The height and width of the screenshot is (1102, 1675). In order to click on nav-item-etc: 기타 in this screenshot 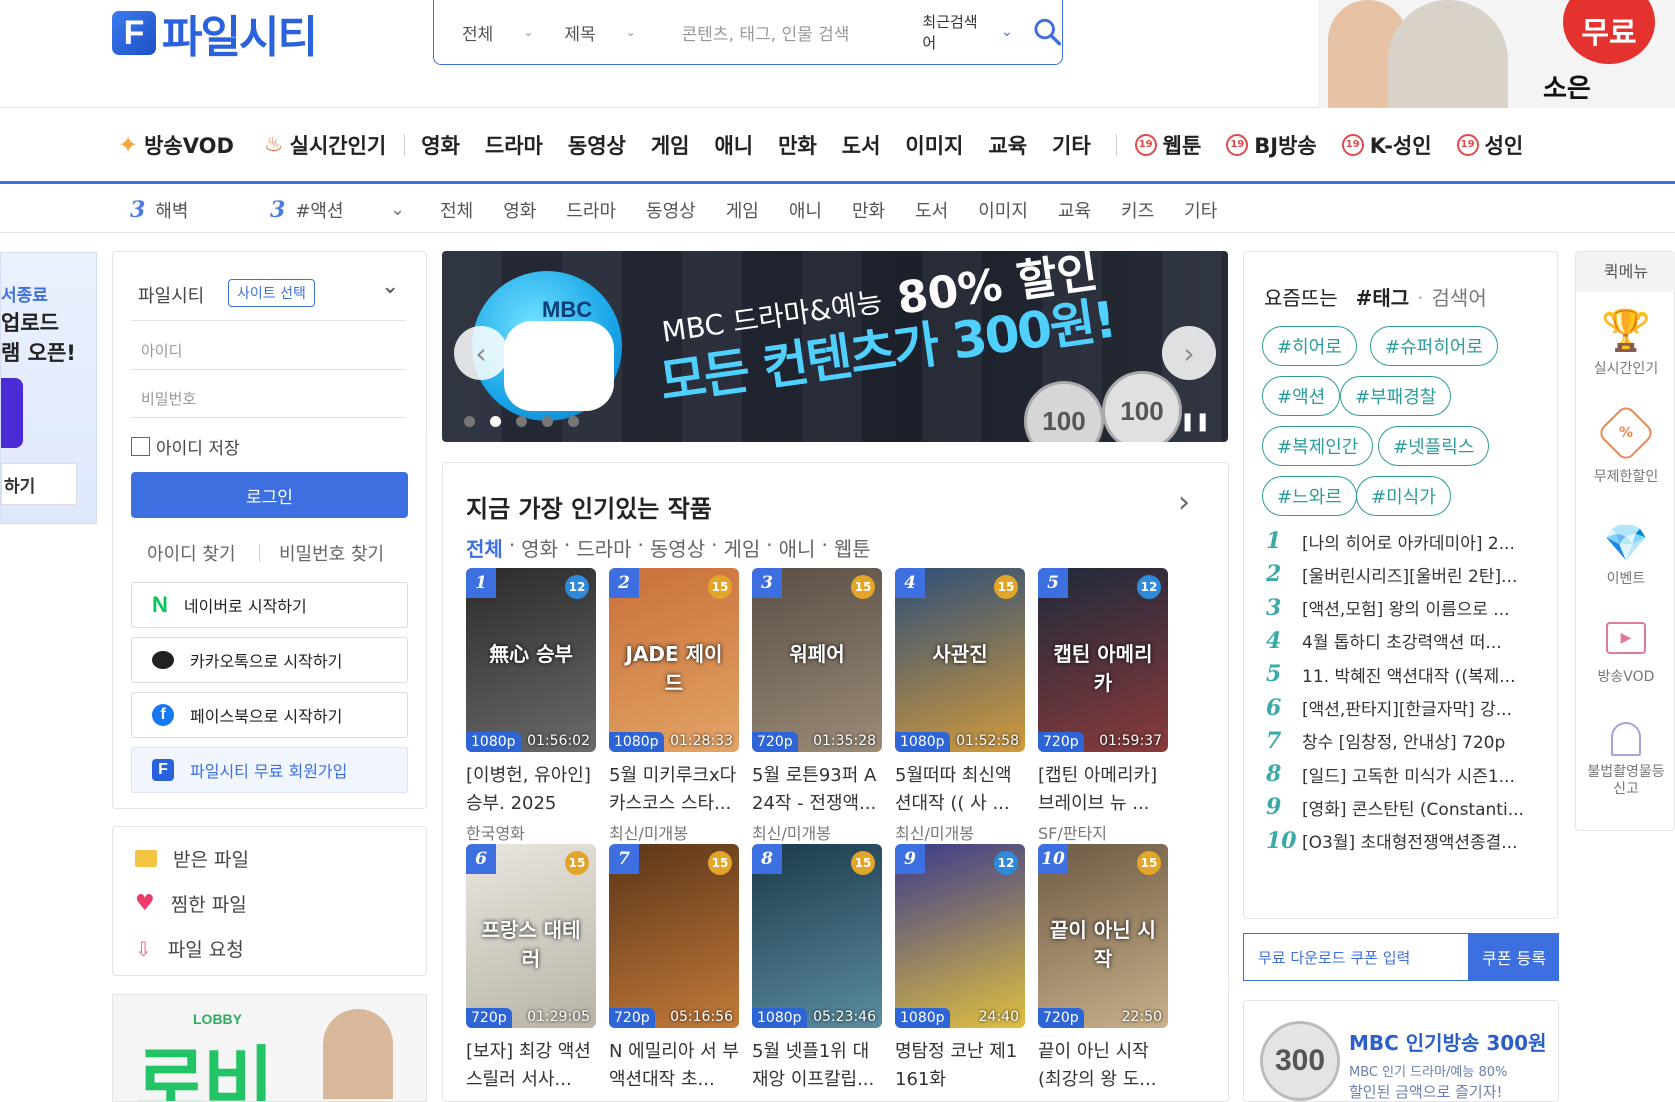, I will do `click(1071, 145)`.